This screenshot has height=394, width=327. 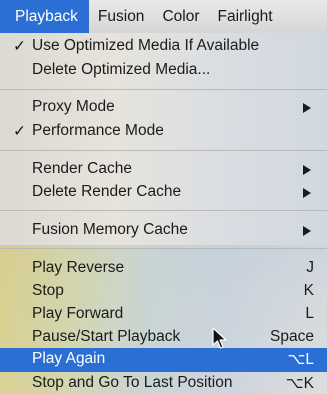 What do you see at coordinates (132, 382) in the screenshot?
I see `menu-item-label: Stop and Go To Last Position` at bounding box center [132, 382].